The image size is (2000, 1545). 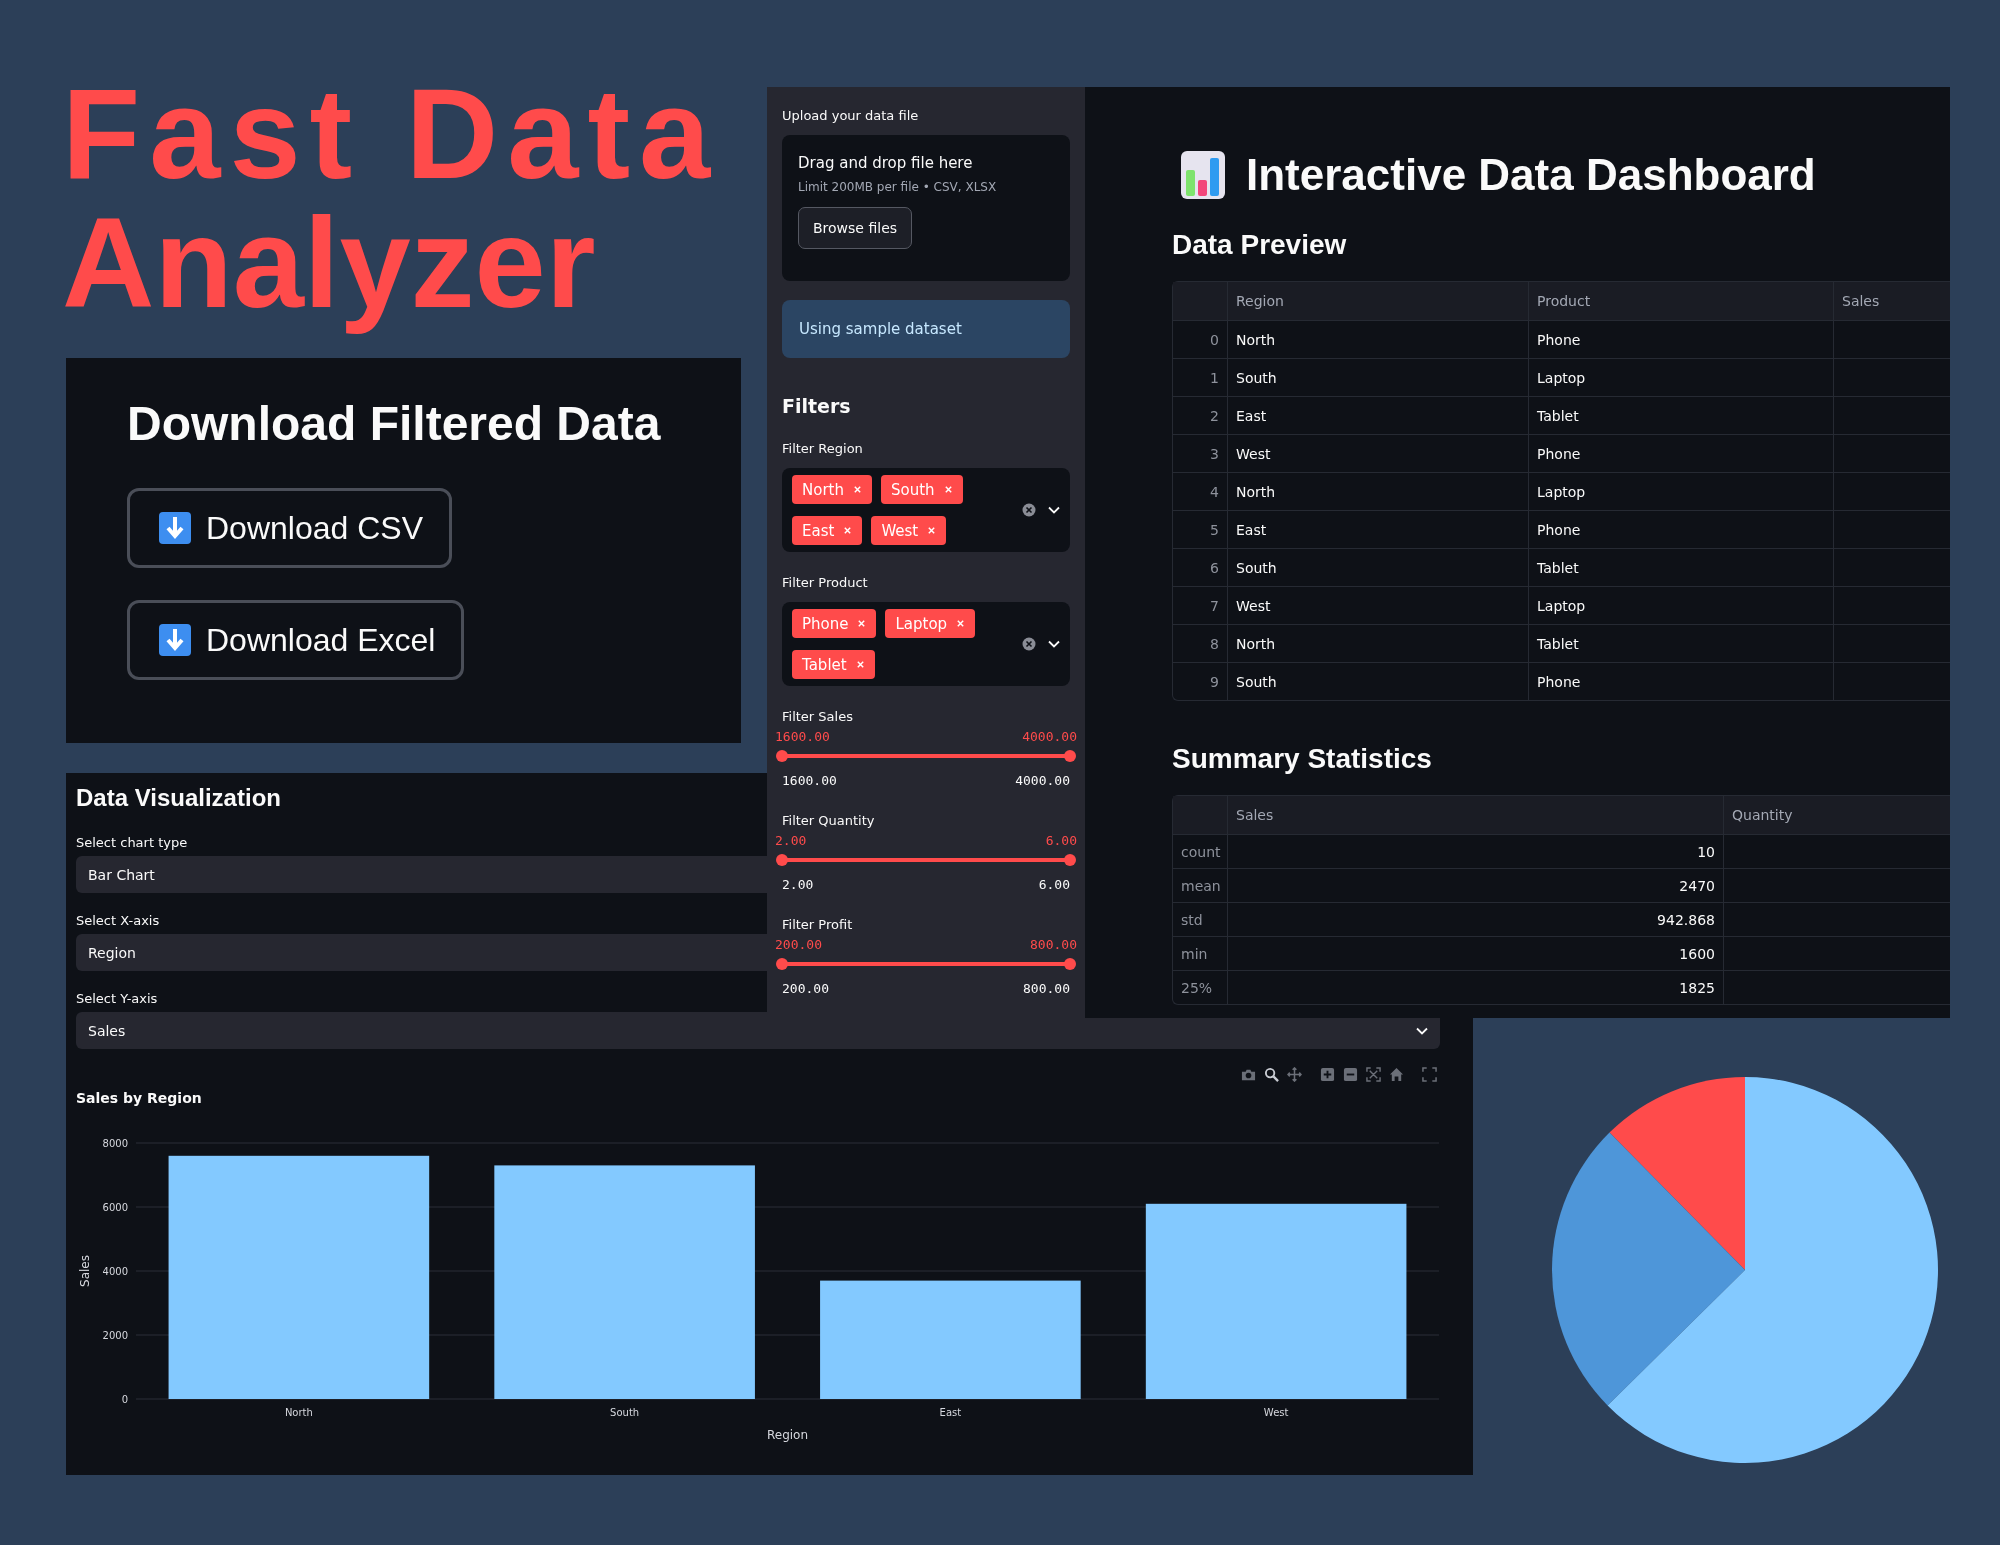 What do you see at coordinates (1531, 175) in the screenshot?
I see `dashboard-title: Interactive Data Dashboard` at bounding box center [1531, 175].